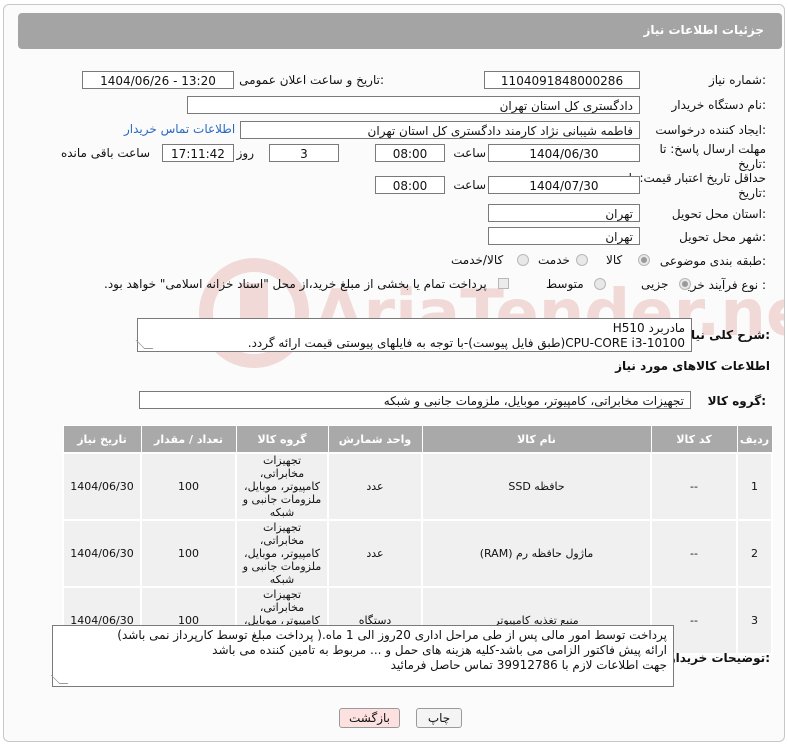 This screenshot has width=788, height=744. What do you see at coordinates (311, 80) in the screenshot?
I see `announce-label: تاریخ و ساعت اعلان عمومی:` at bounding box center [311, 80].